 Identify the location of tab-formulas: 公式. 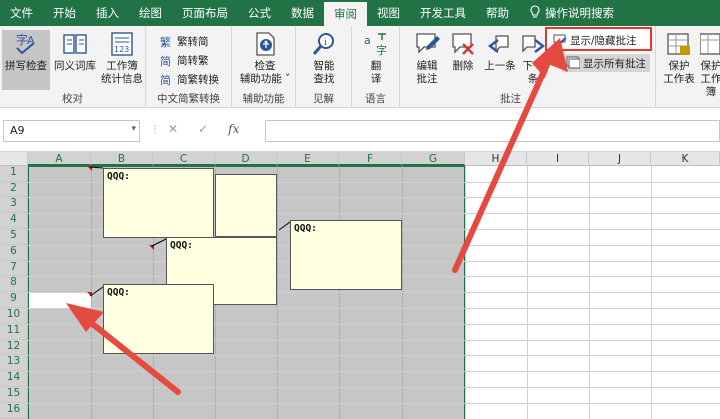
(259, 13).